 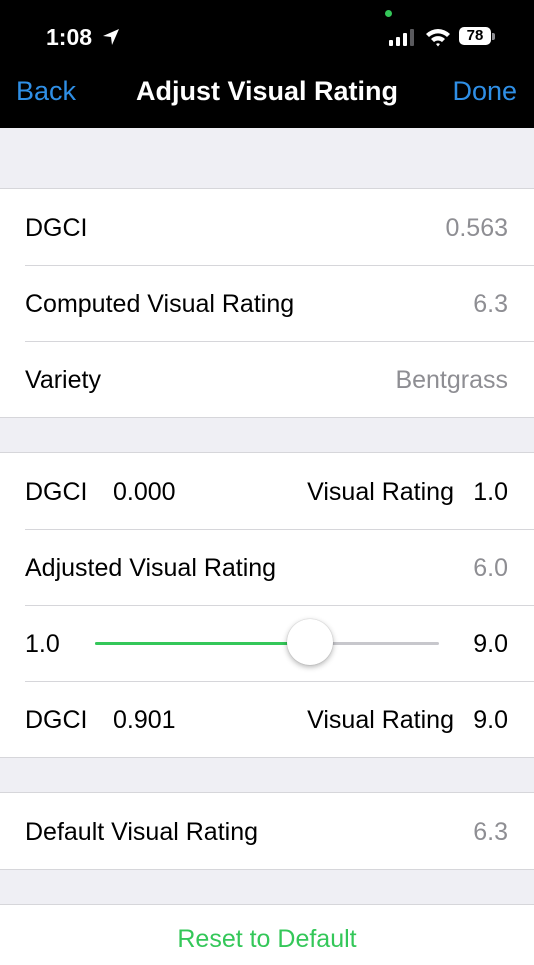 I want to click on status-time: 1:08, so click(x=69, y=37).